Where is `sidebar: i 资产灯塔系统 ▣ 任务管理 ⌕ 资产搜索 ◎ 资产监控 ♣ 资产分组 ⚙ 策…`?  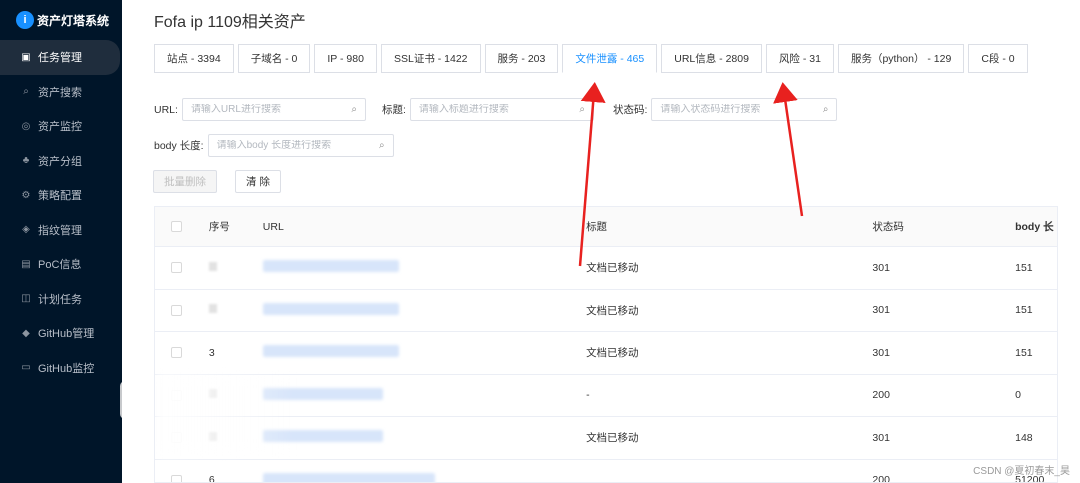 sidebar: i 资产灯塔系统 ▣ 任务管理 ⌕ 资产搜索 ◎ 资产监控 ♣ 资产分组 ⚙ 策… is located at coordinates (61, 241).